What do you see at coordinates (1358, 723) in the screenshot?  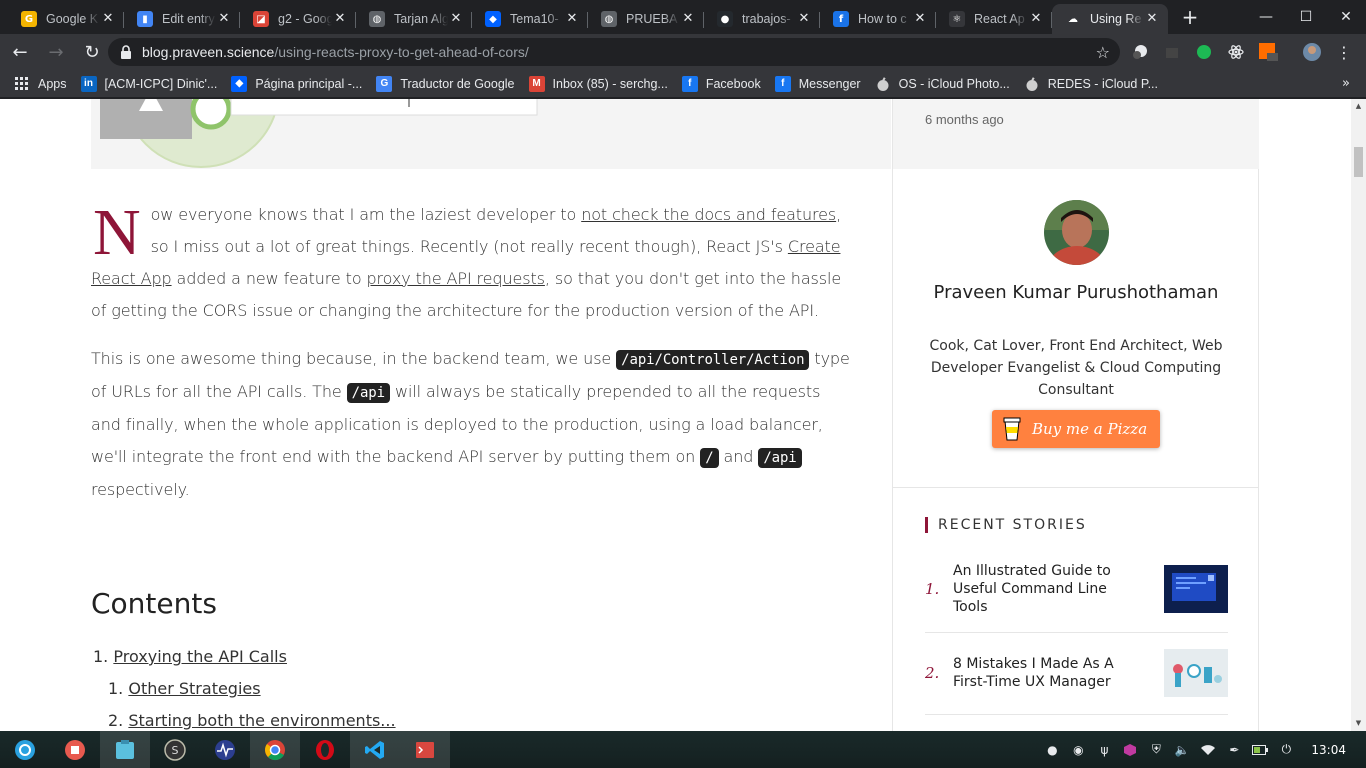 I see `scroll-down-icon: ▼` at bounding box center [1358, 723].